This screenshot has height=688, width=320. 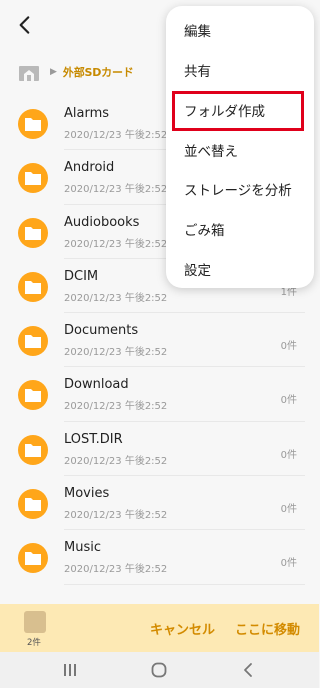 I want to click on selected-count: 2件, so click(x=34, y=643).